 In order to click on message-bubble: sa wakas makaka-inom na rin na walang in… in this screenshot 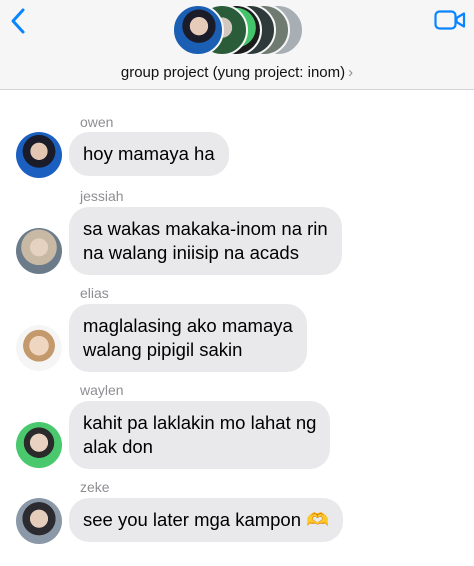, I will do `click(205, 241)`.